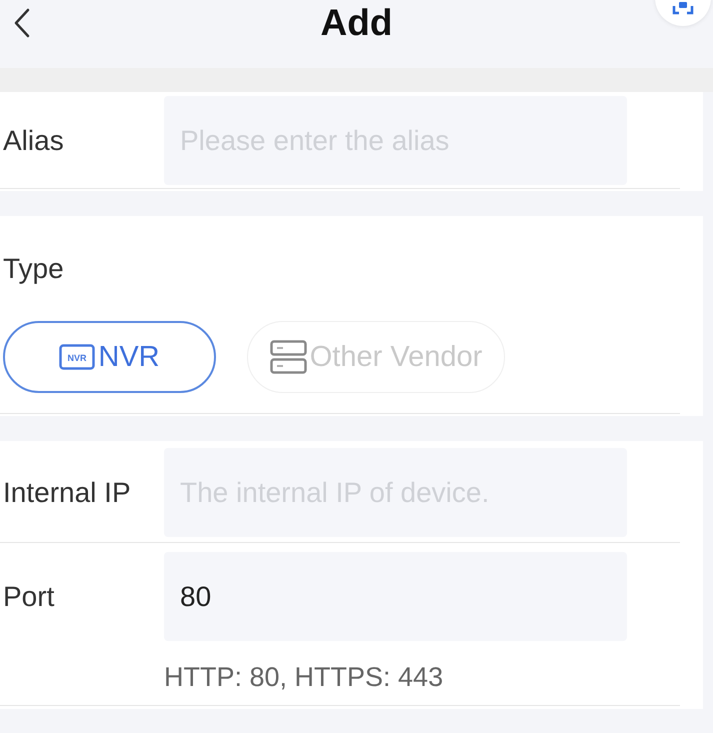  What do you see at coordinates (22, 23) in the screenshot?
I see `chevron-left-icon` at bounding box center [22, 23].